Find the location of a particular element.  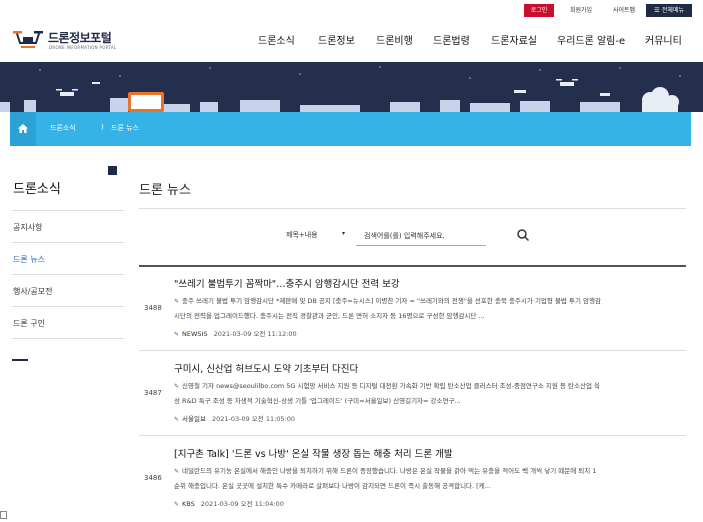

page-title: 드론 뉴스 is located at coordinates (165, 190).